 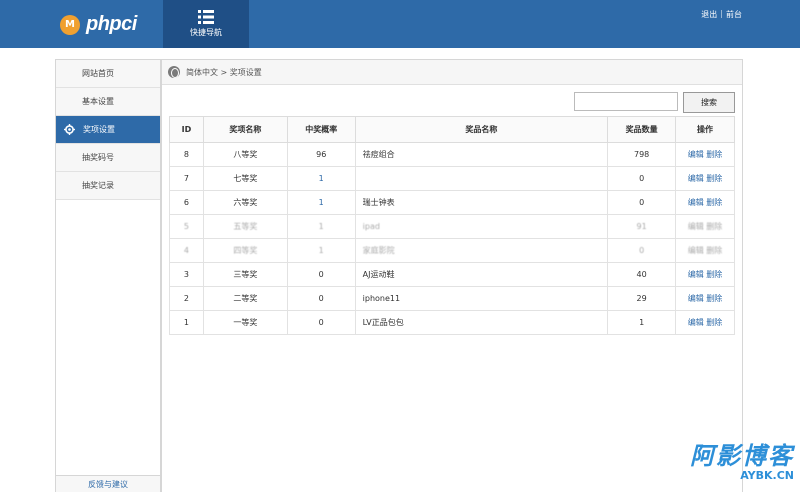 I want to click on menu-icon, so click(x=206, y=17).